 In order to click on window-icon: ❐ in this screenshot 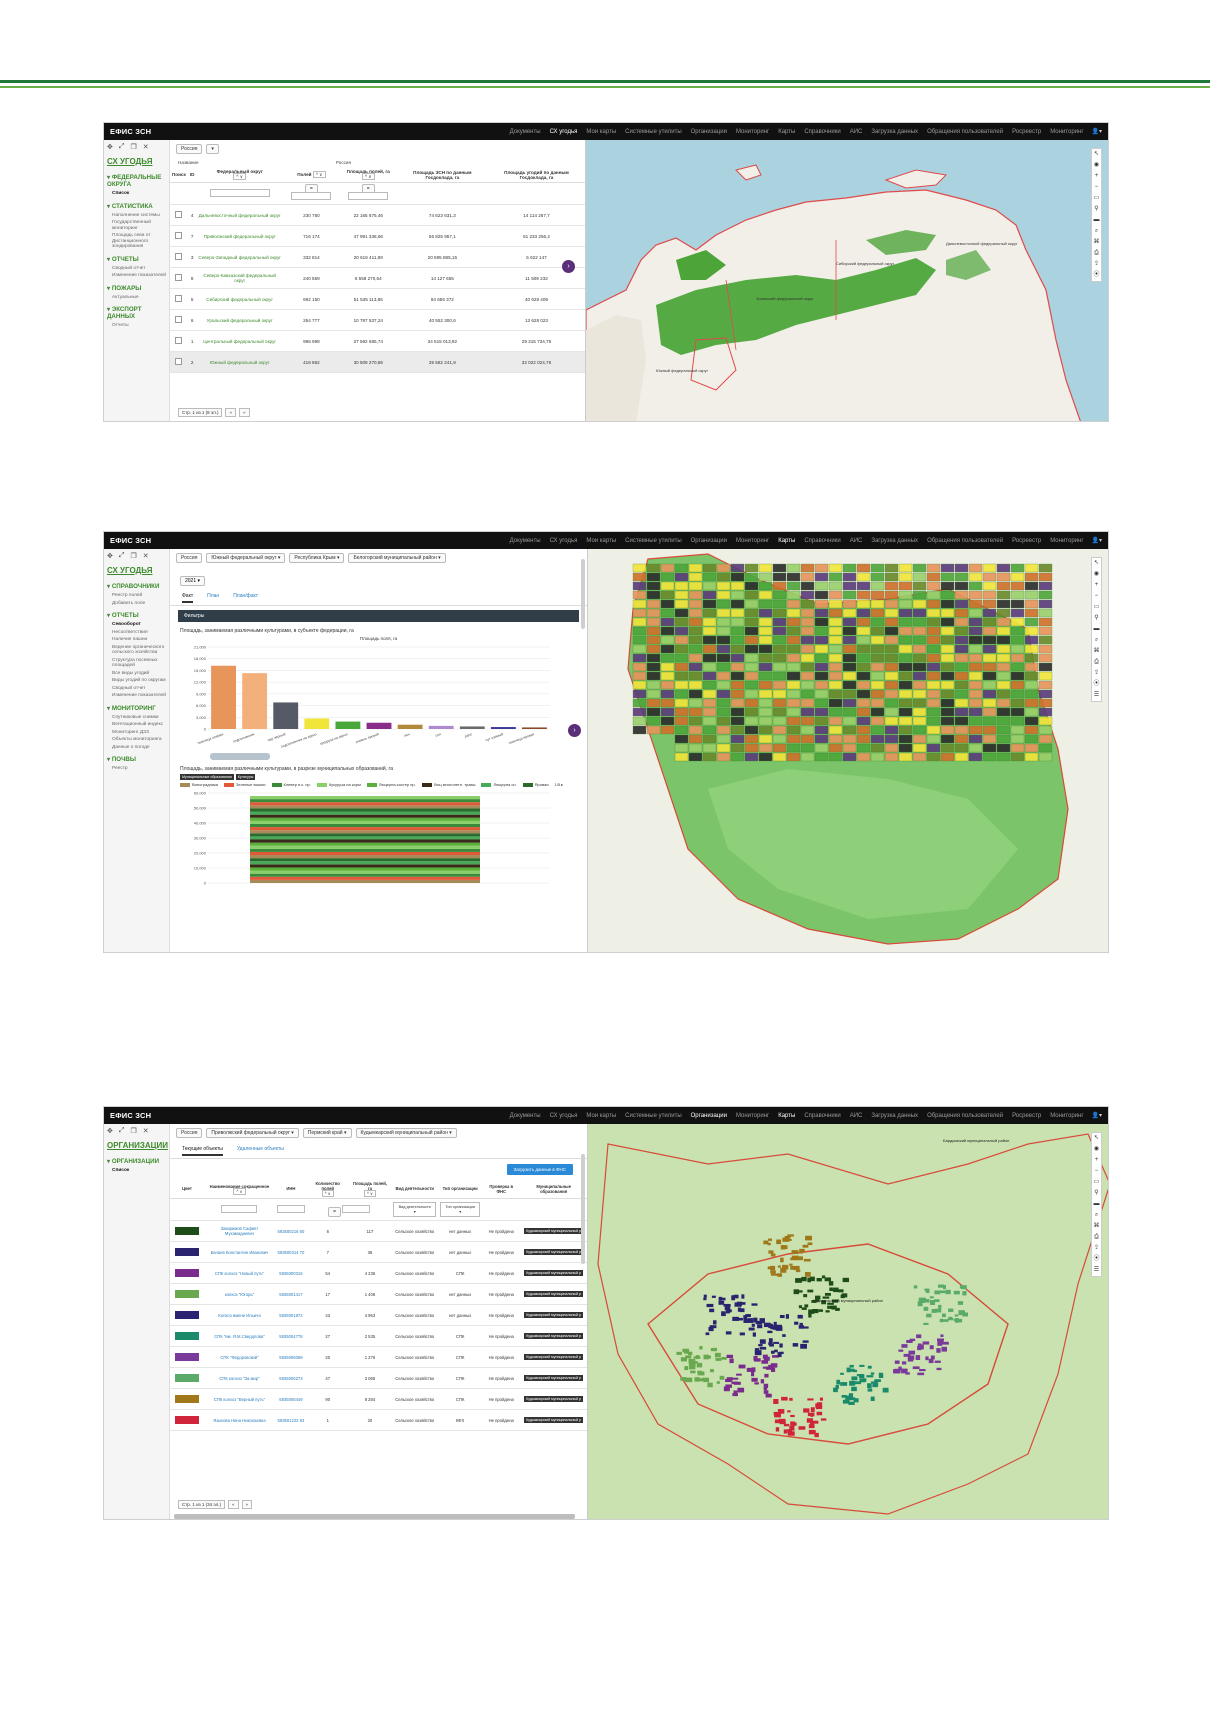, I will do `click(133, 148)`.